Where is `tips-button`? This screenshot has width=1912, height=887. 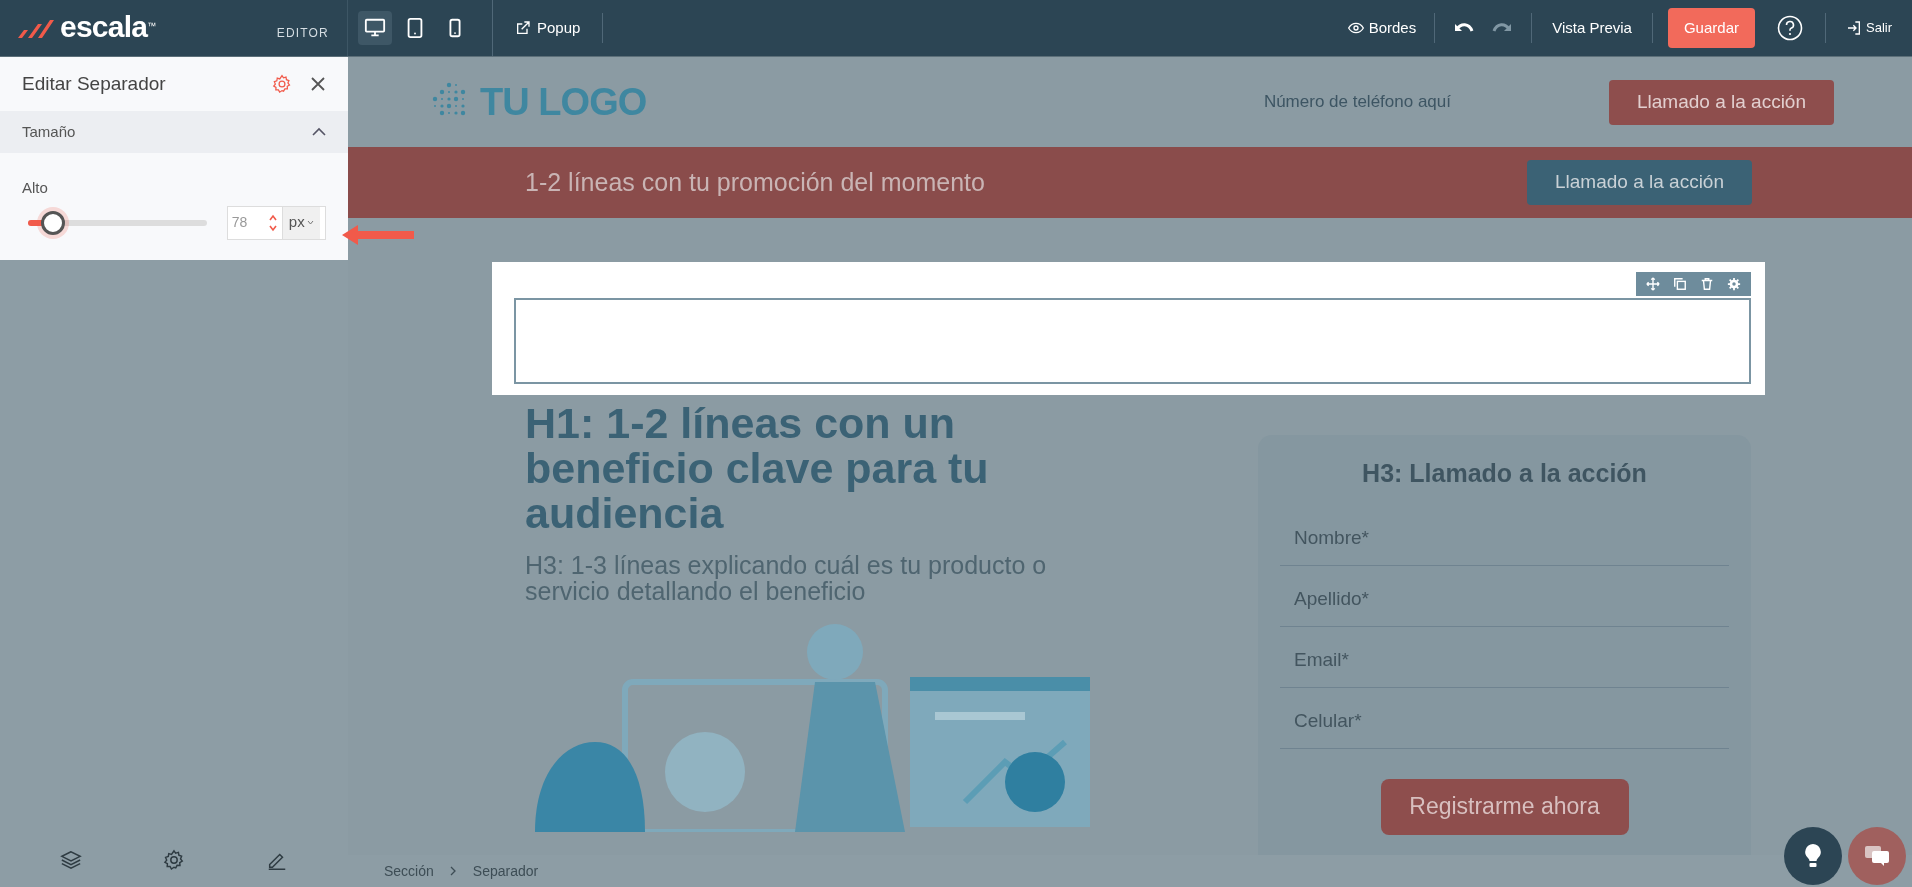
tips-button is located at coordinates (1813, 856).